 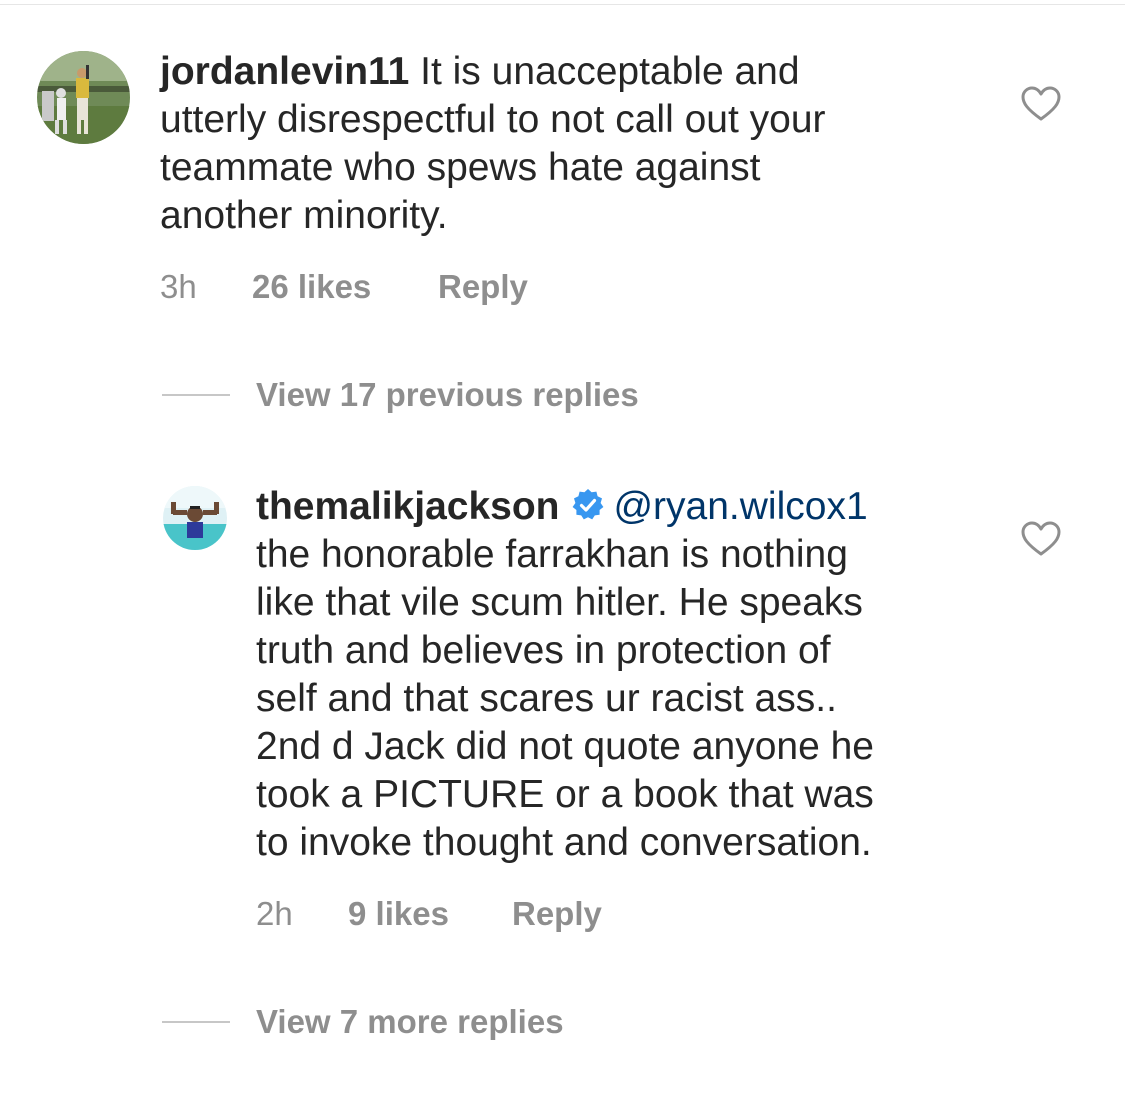 I want to click on comment-line: teammate who spews hate against, so click(x=460, y=167).